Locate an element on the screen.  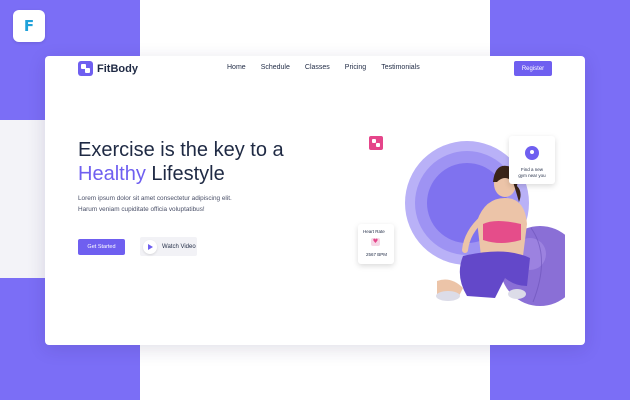
heart-rate-title: Heart Rate is located at coordinates (374, 231).